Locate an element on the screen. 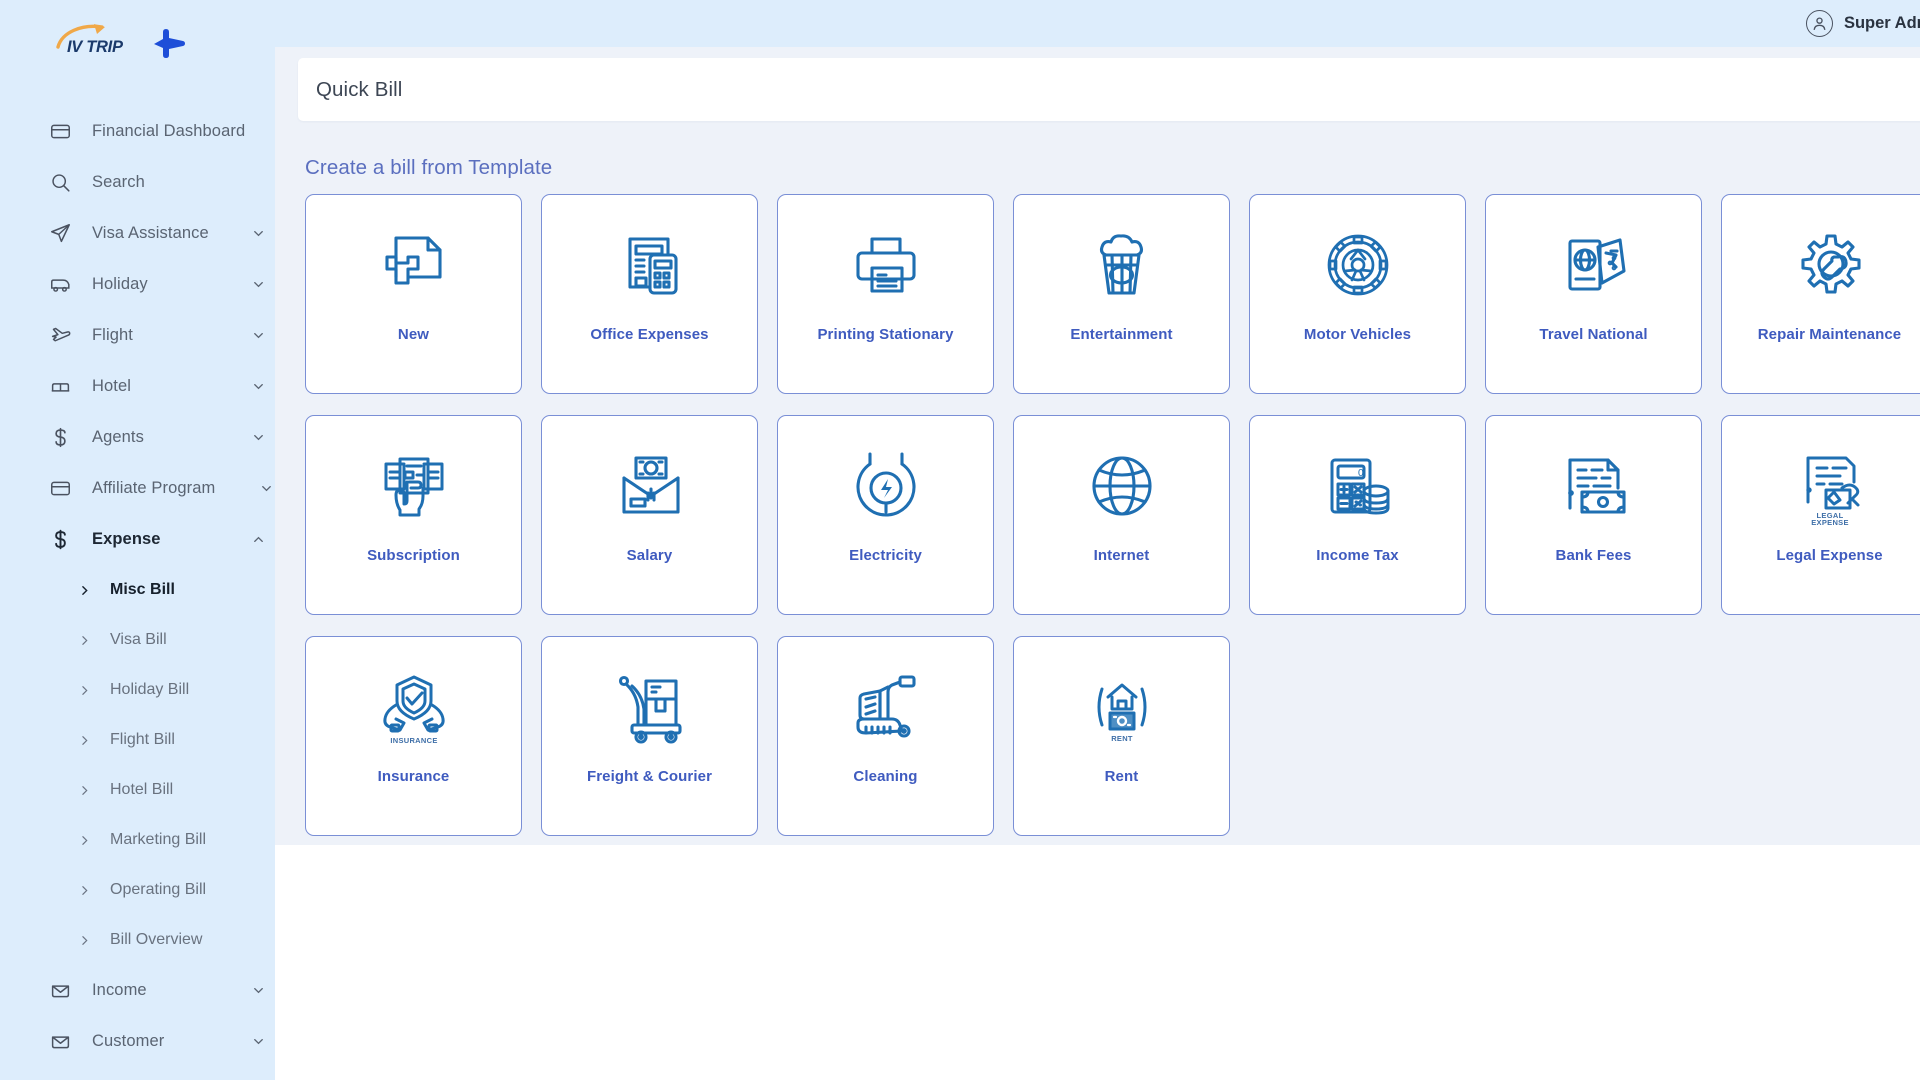 The image size is (1920, 1080). submenu-item-flight-bill: Flight Bill is located at coordinates (137, 740).